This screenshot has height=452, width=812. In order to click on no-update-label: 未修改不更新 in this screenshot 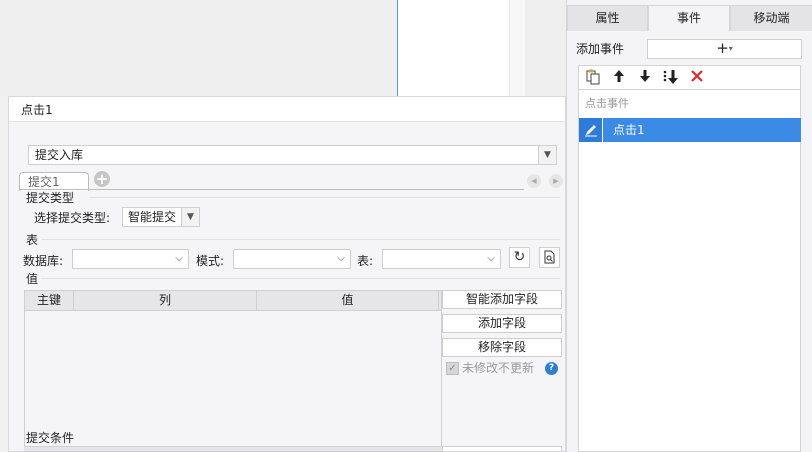, I will do `click(498, 368)`.